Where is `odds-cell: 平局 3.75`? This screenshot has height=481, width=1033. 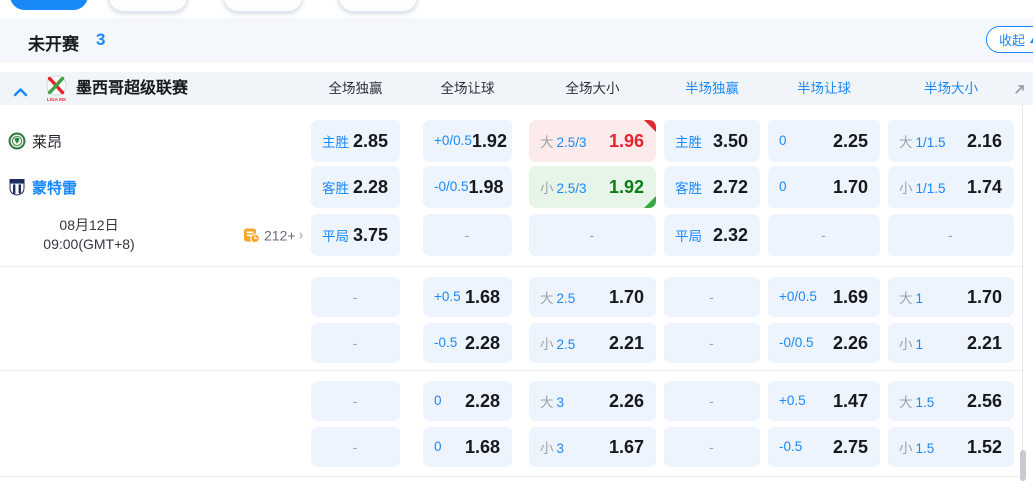 odds-cell: 平局 3.75 is located at coordinates (355, 235).